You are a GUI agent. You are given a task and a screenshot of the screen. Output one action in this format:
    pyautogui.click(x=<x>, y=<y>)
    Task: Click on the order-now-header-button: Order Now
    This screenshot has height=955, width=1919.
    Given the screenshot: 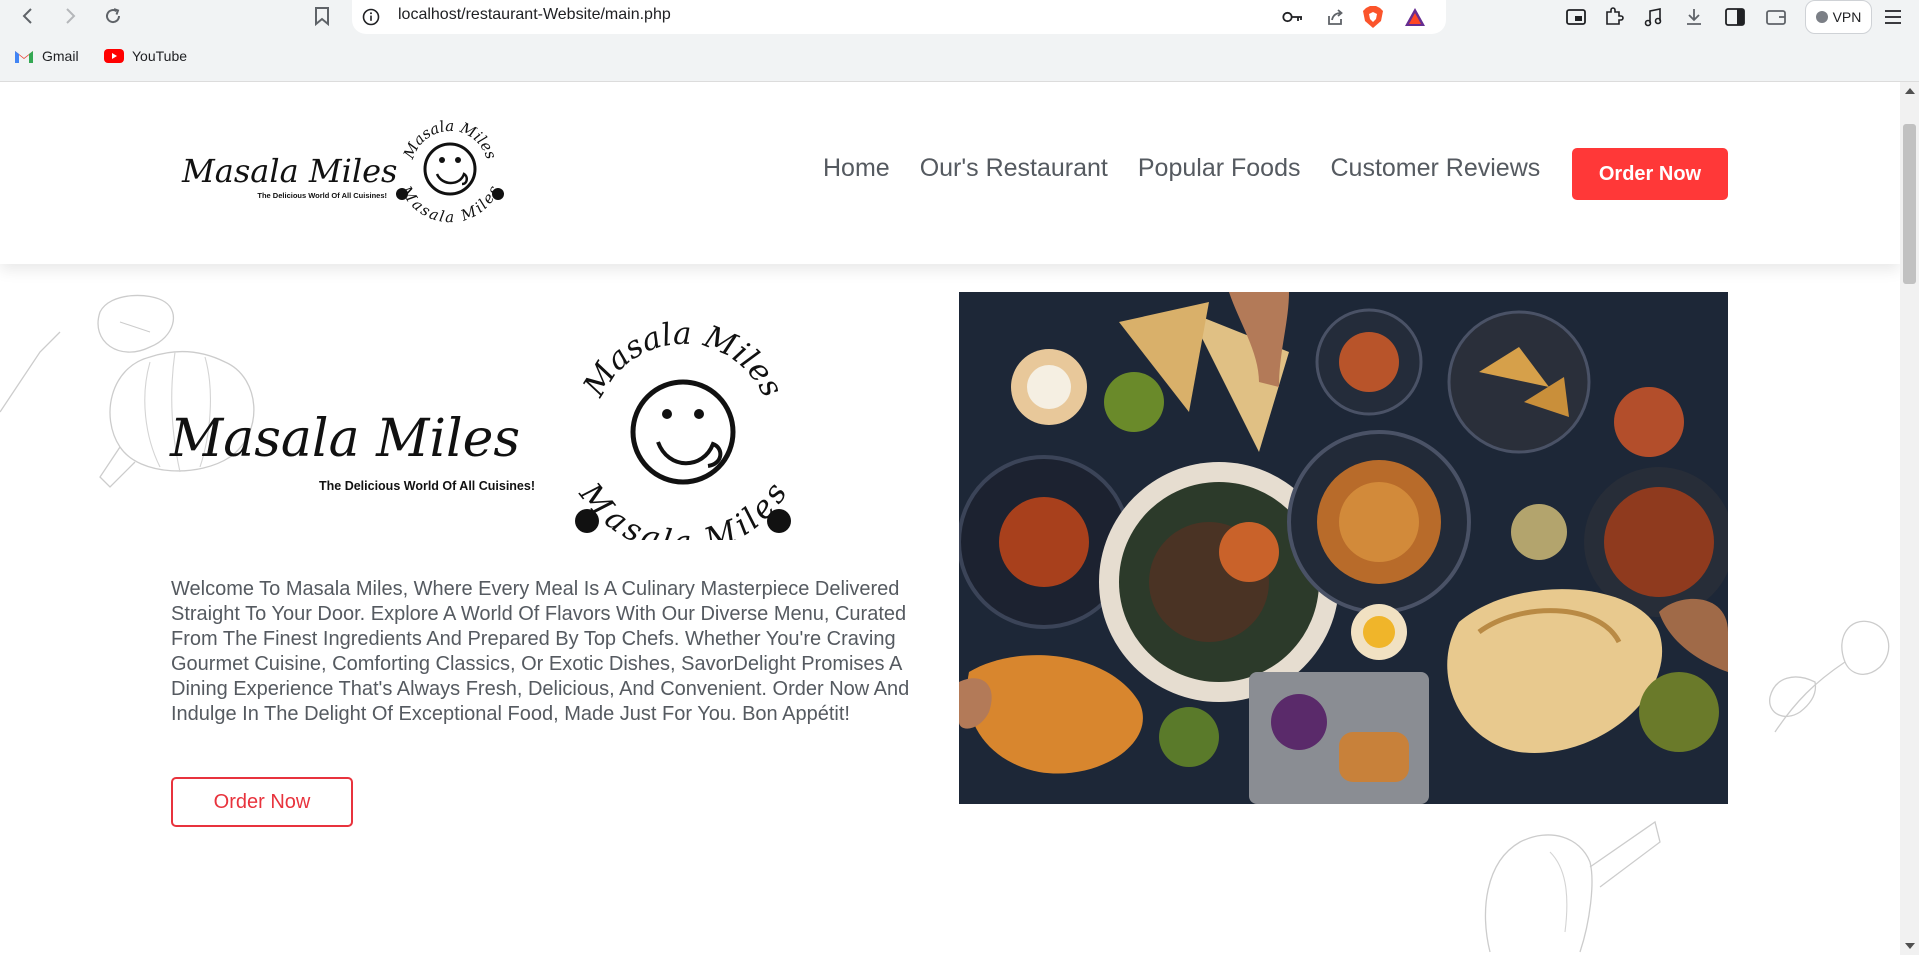 What is the action you would take?
    pyautogui.click(x=1650, y=174)
    